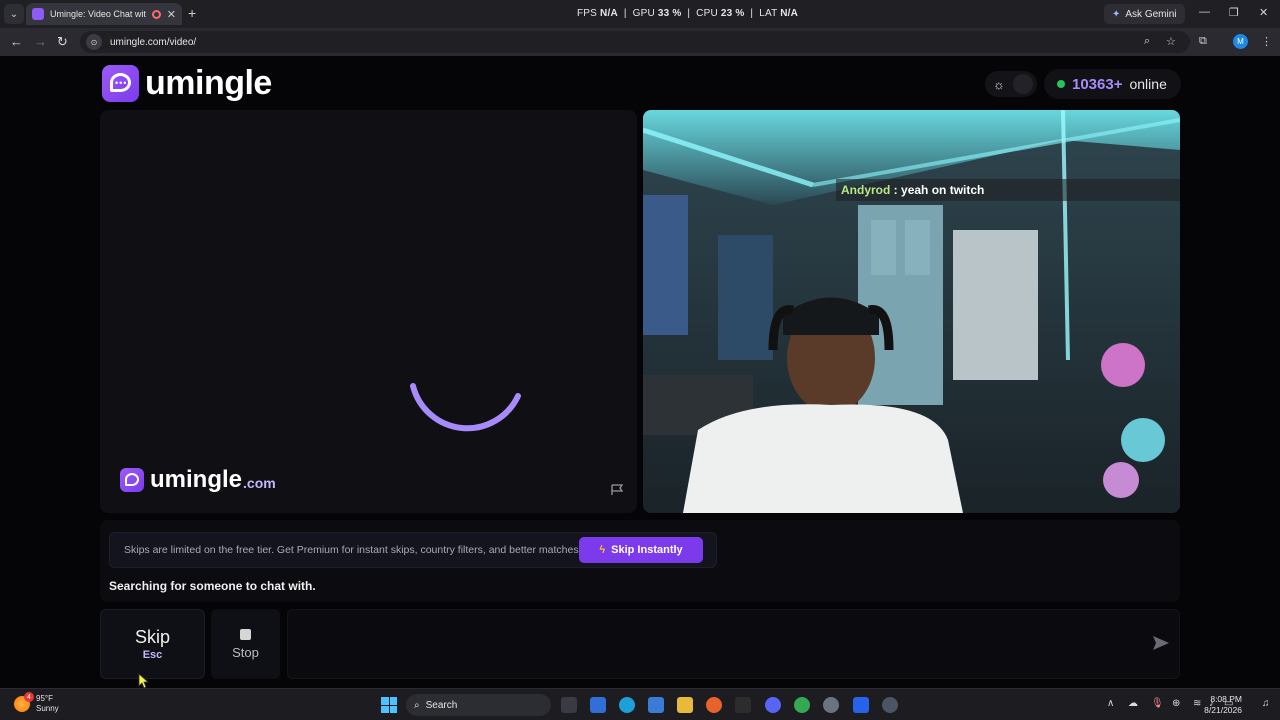 The image size is (1280, 720). I want to click on gpu-value: 33 %, so click(669, 13).